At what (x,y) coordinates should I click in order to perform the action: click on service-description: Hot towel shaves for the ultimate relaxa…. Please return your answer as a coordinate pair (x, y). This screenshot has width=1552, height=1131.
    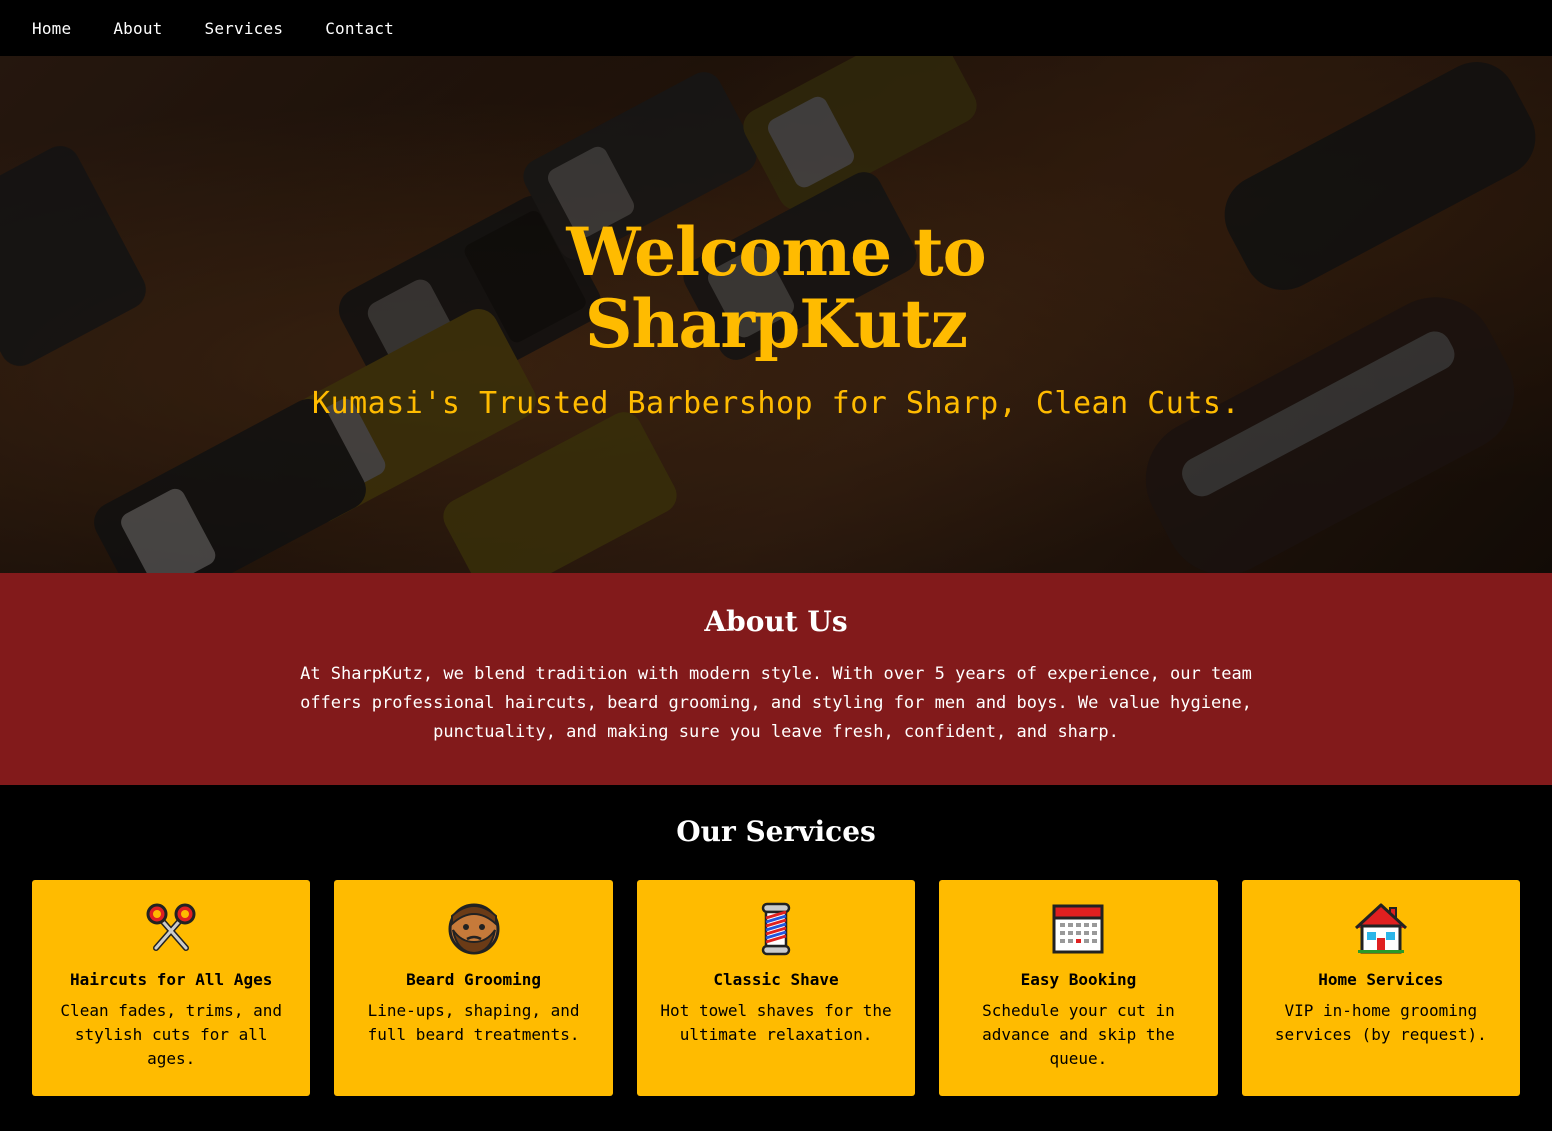
    Looking at the image, I should click on (776, 1022).